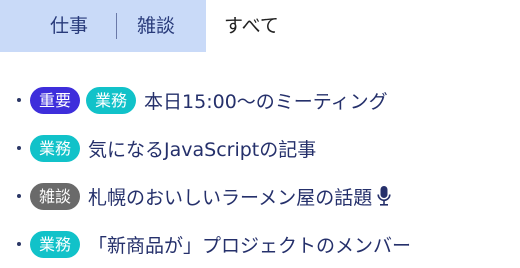 The image size is (520, 268). Describe the element at coordinates (202, 148) in the screenshot. I see `list-item-title: 気になるJavaScriptの記事` at that location.